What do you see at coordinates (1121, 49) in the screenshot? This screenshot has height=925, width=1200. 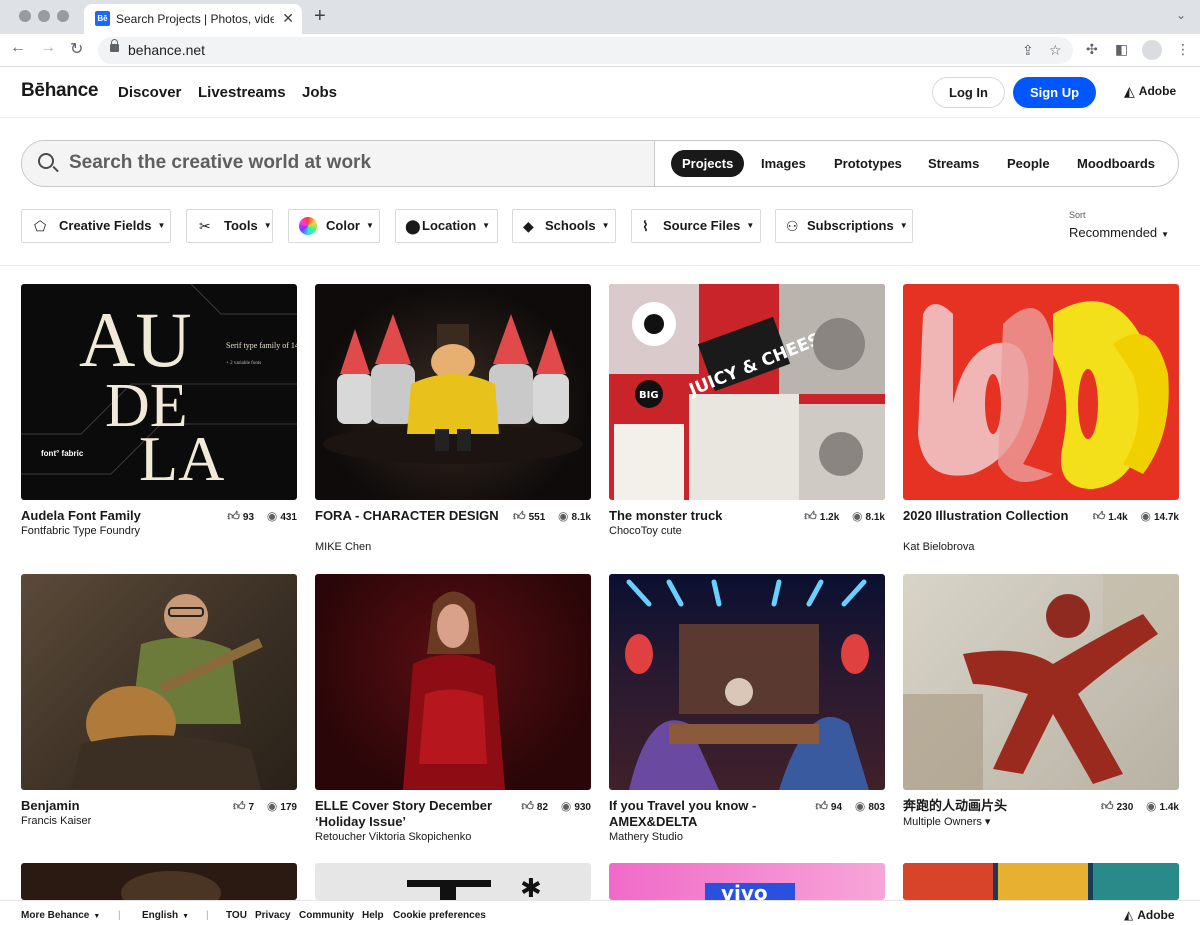 I see `sidebar-icon: ◧` at bounding box center [1121, 49].